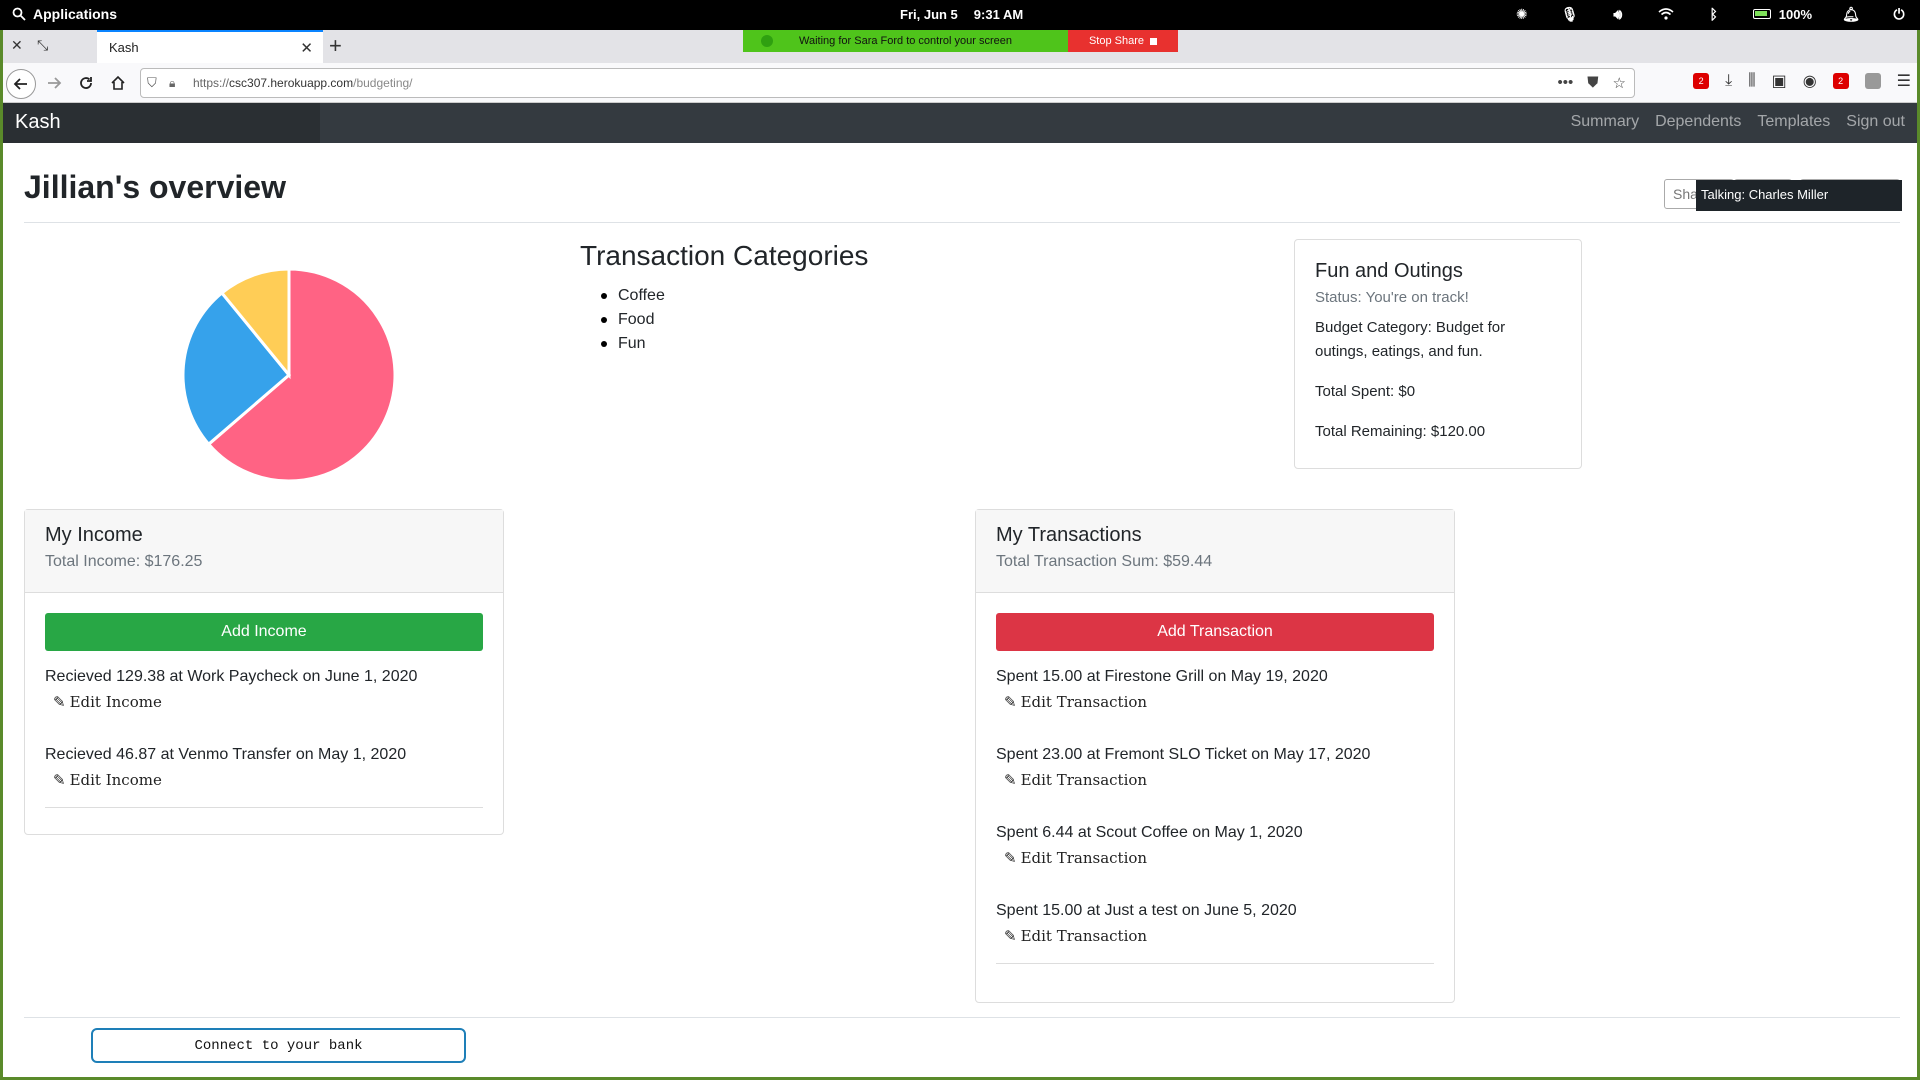 This screenshot has width=1920, height=1080. Describe the element at coordinates (264, 632) in the screenshot. I see `add-income-button: Add Income` at that location.